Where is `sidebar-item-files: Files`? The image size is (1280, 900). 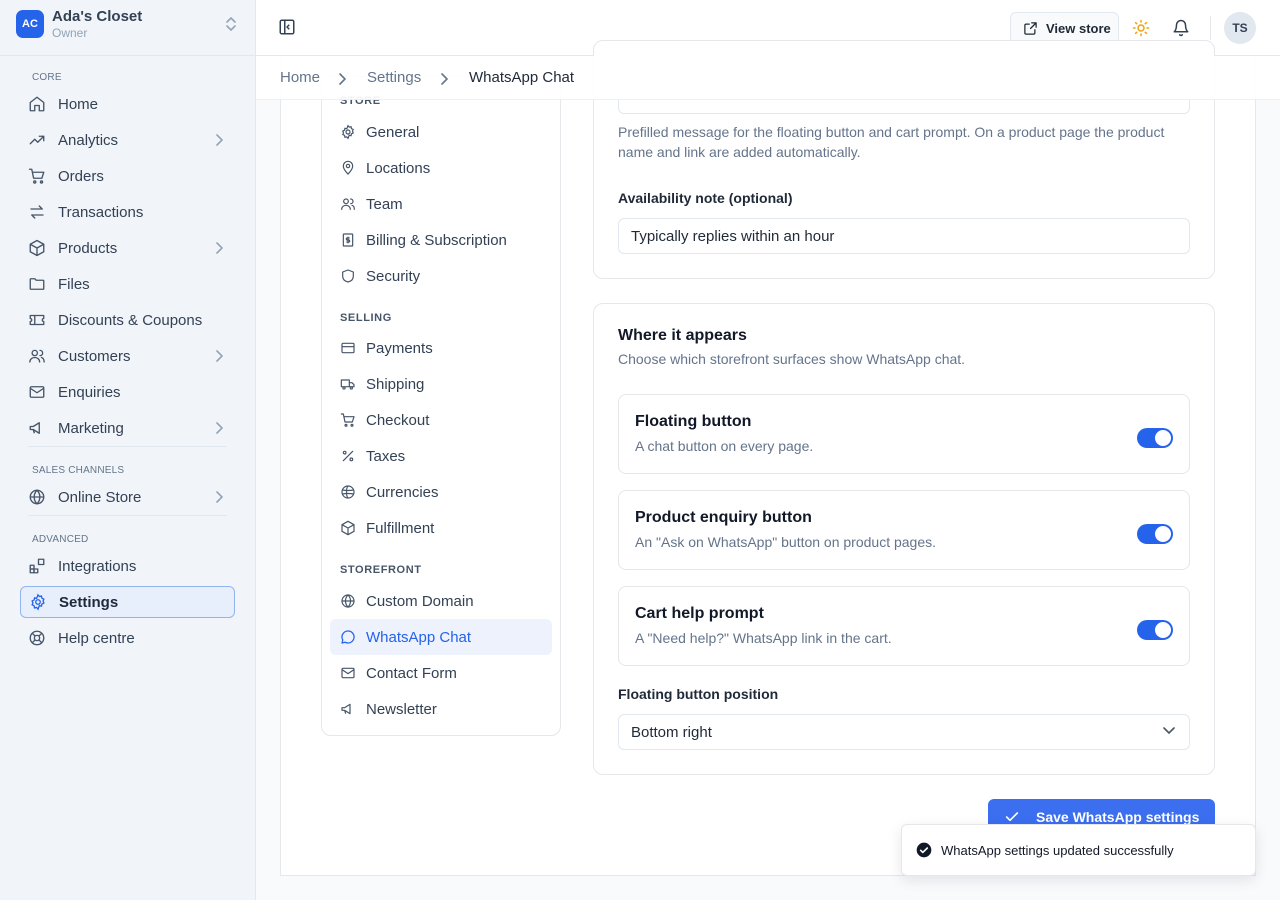 sidebar-item-files: Files is located at coordinates (127, 284).